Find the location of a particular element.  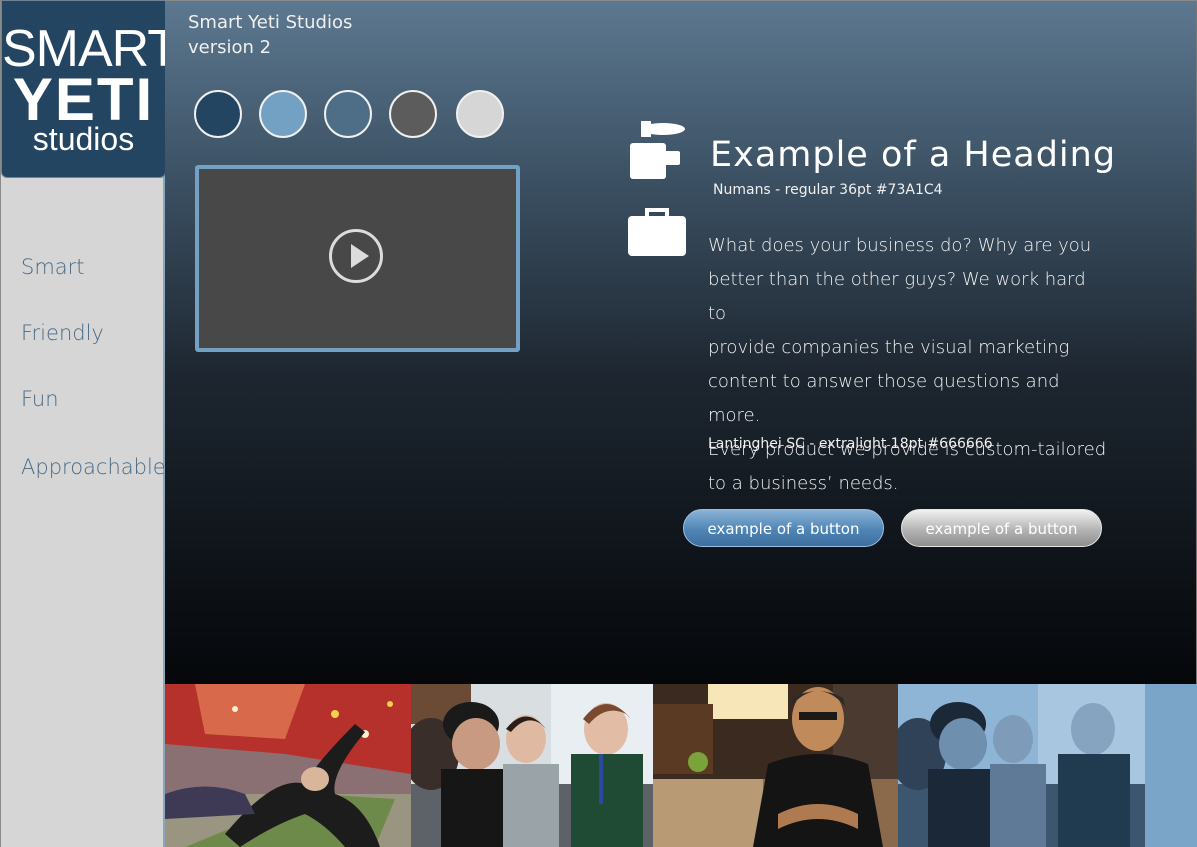

group-discussion-photo is located at coordinates (532, 765).